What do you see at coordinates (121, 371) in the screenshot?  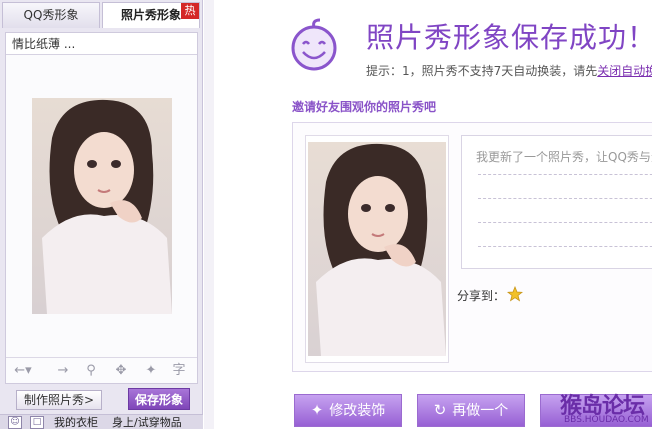 I see `move-icon: ✥` at bounding box center [121, 371].